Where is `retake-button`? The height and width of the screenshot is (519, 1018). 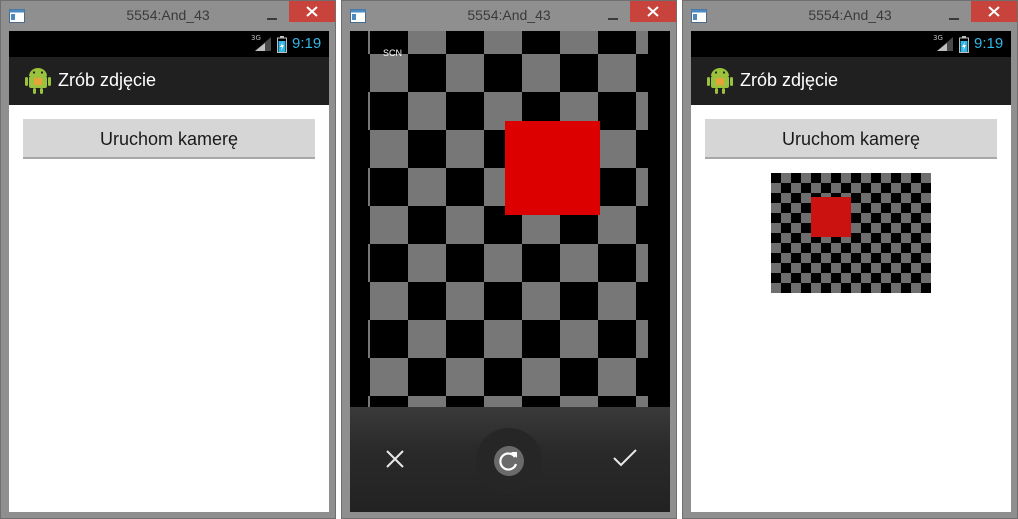 retake-button is located at coordinates (509, 461).